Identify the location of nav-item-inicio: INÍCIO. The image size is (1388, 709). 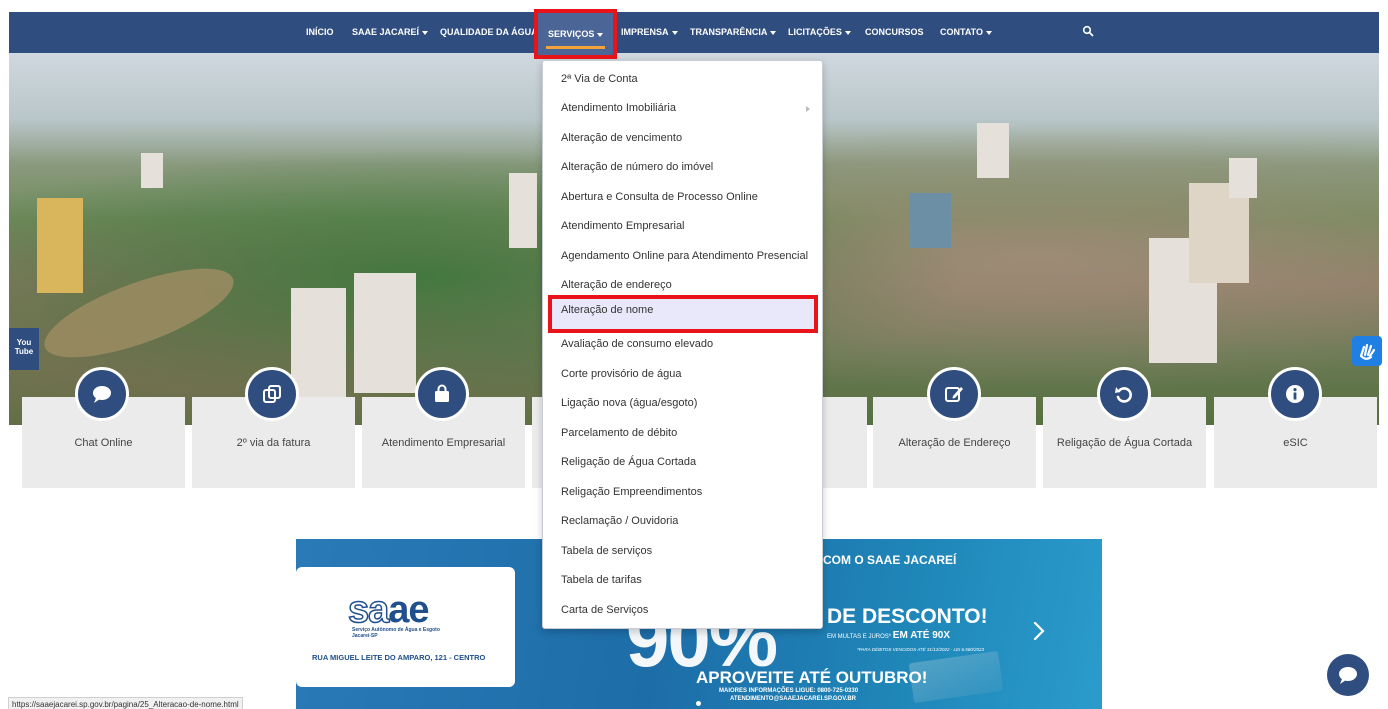
(320, 32).